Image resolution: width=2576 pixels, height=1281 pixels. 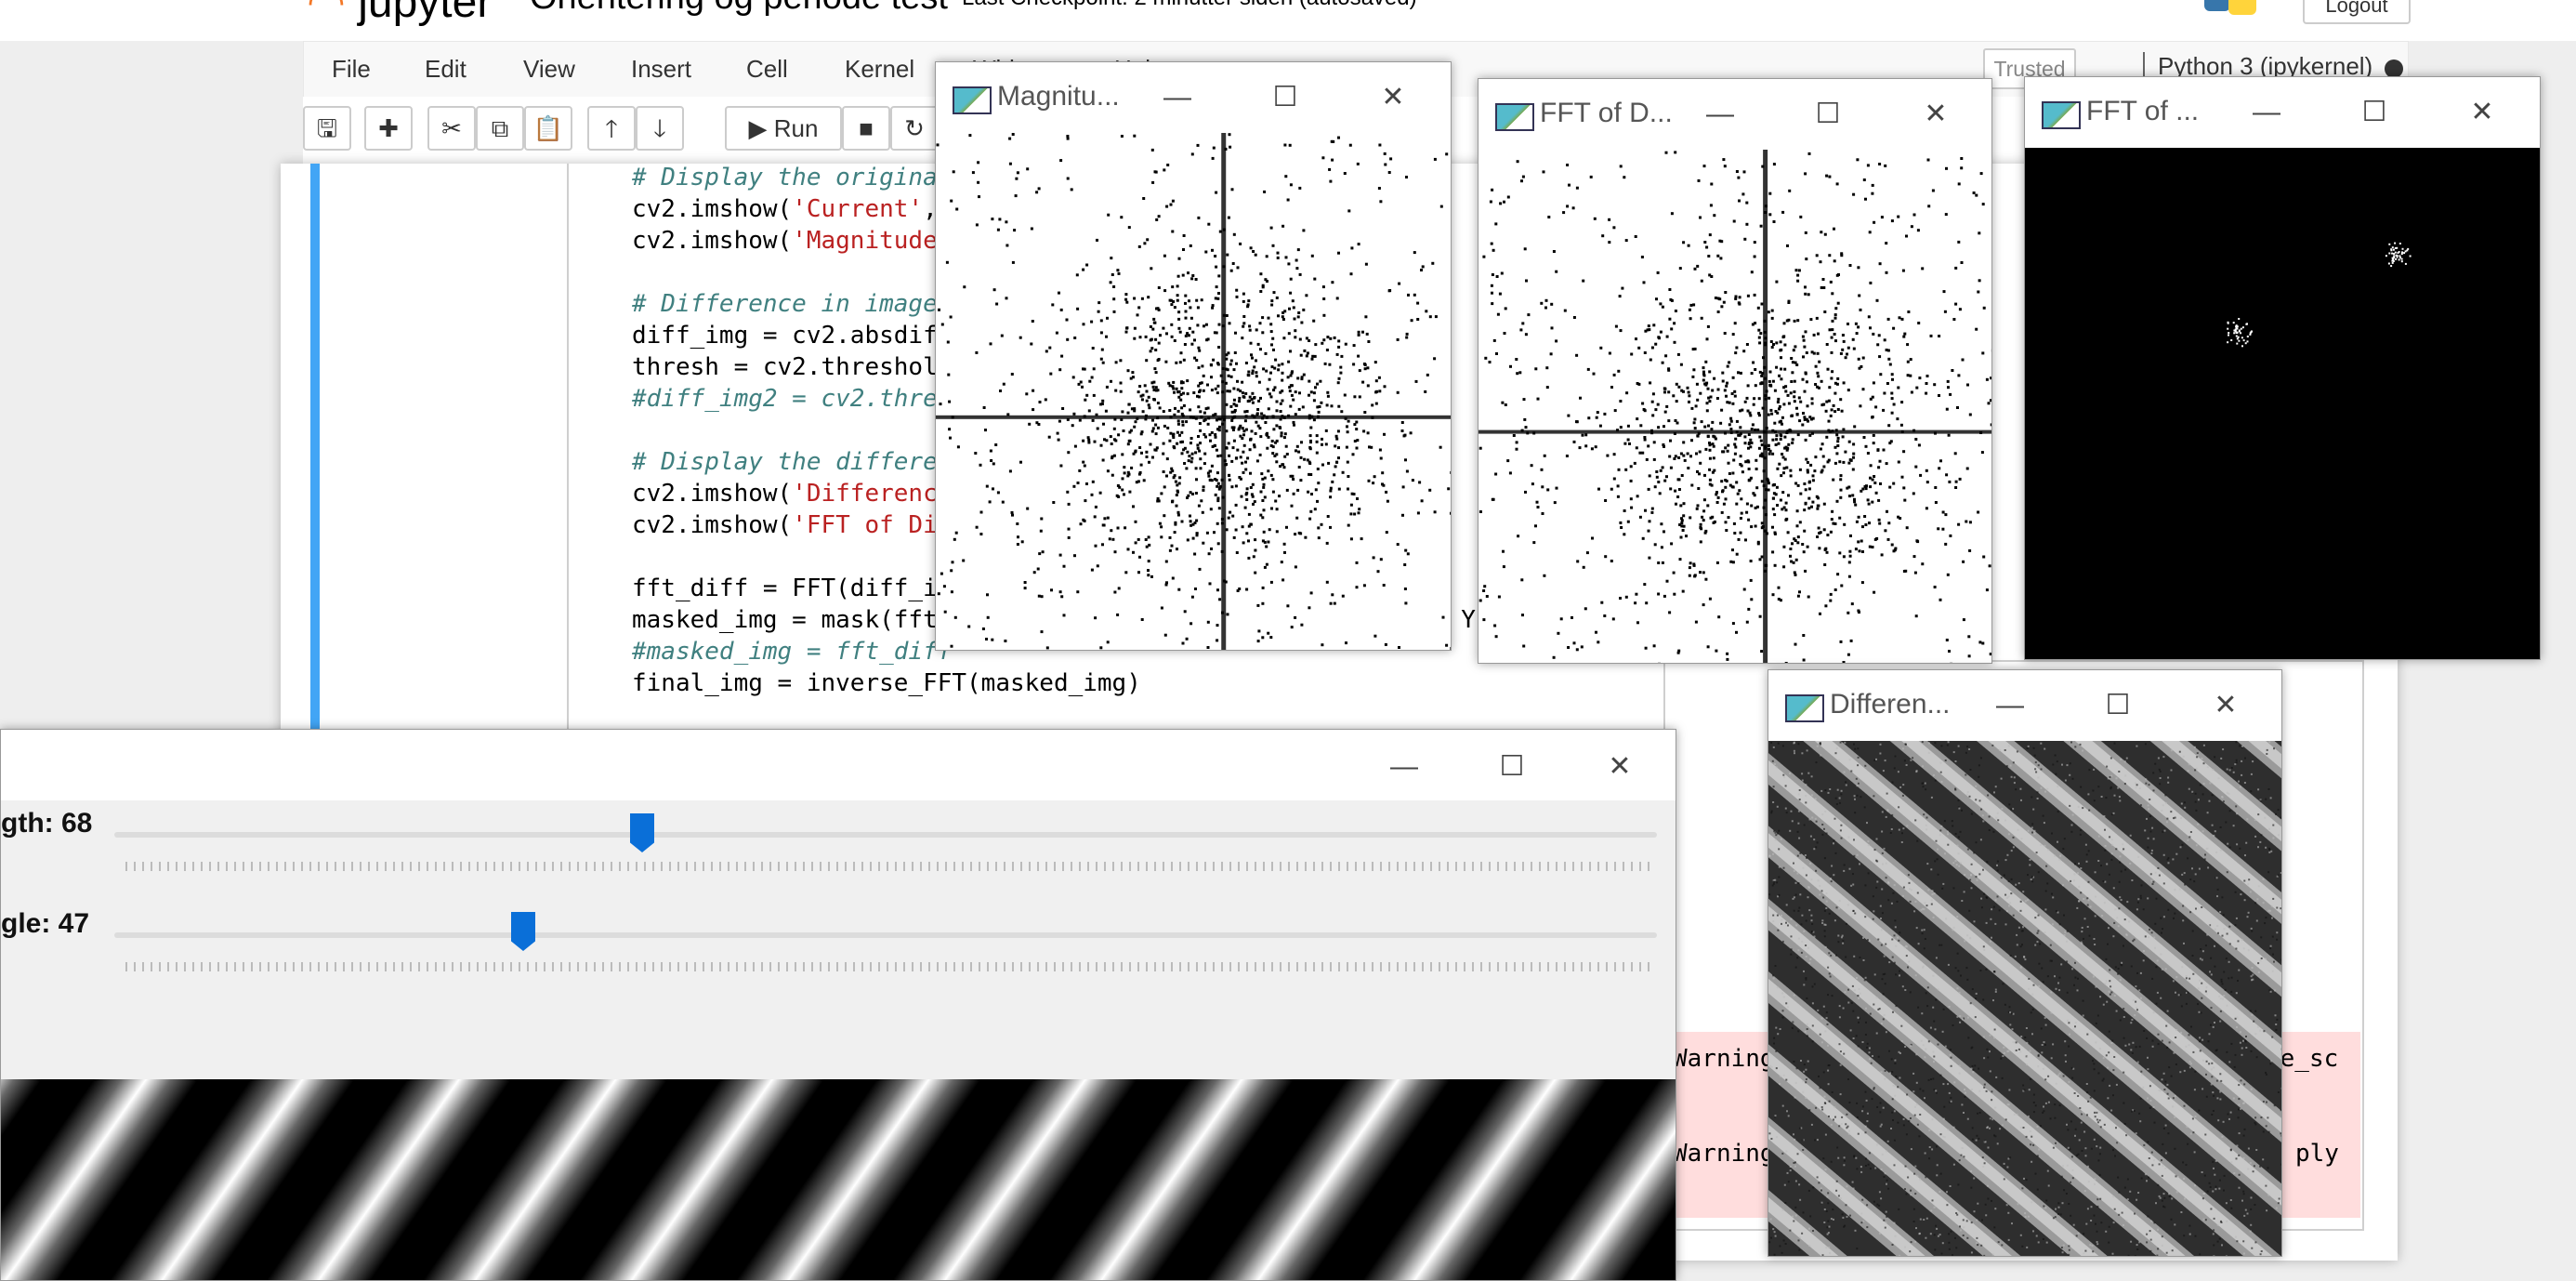 What do you see at coordinates (886, 683) in the screenshot?
I see `code-line: final_img = inverse_FFT(masked_img)` at bounding box center [886, 683].